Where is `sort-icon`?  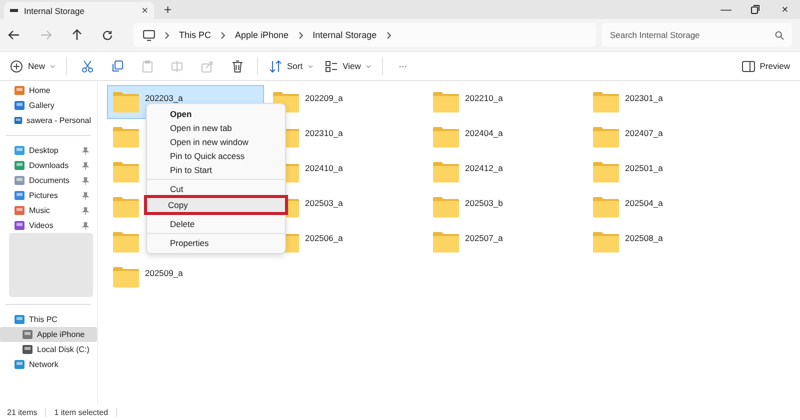 sort-icon is located at coordinates (275, 66).